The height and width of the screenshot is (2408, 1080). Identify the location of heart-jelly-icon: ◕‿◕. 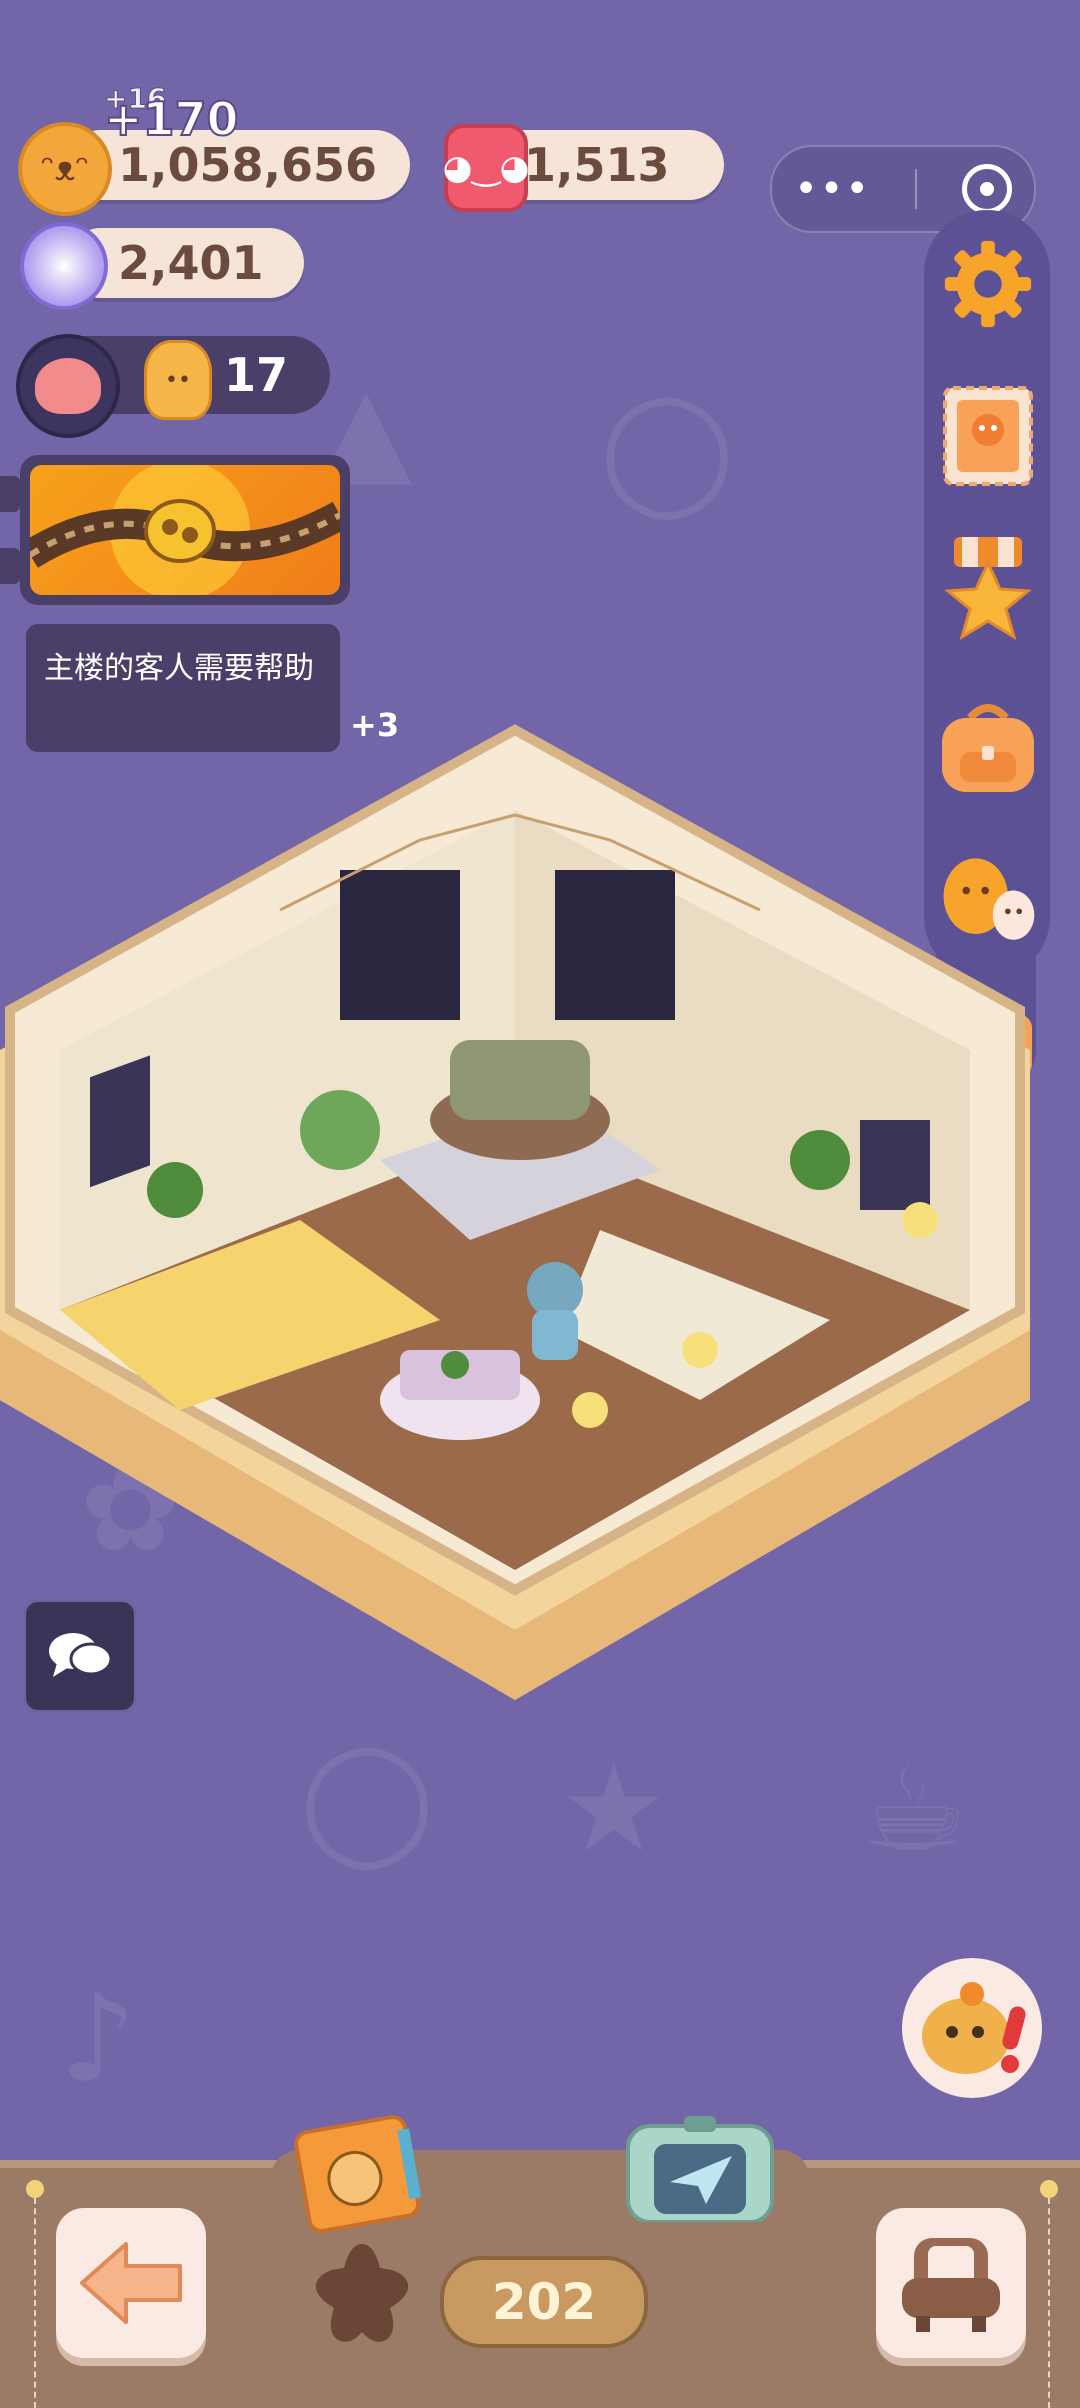
(486, 168).